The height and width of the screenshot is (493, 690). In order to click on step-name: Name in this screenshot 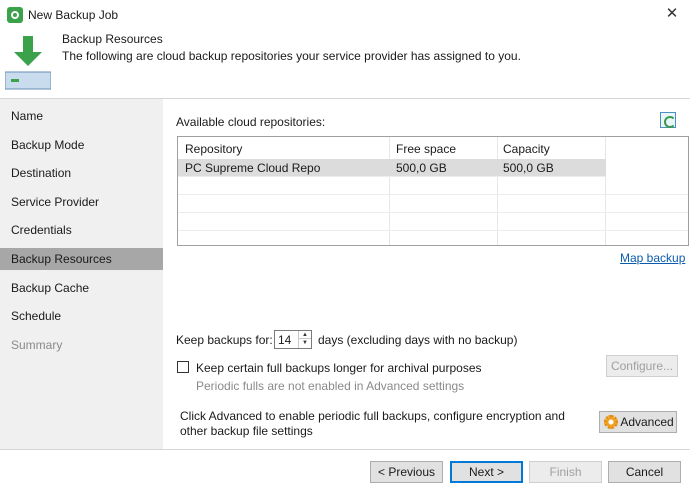, I will do `click(81, 116)`.